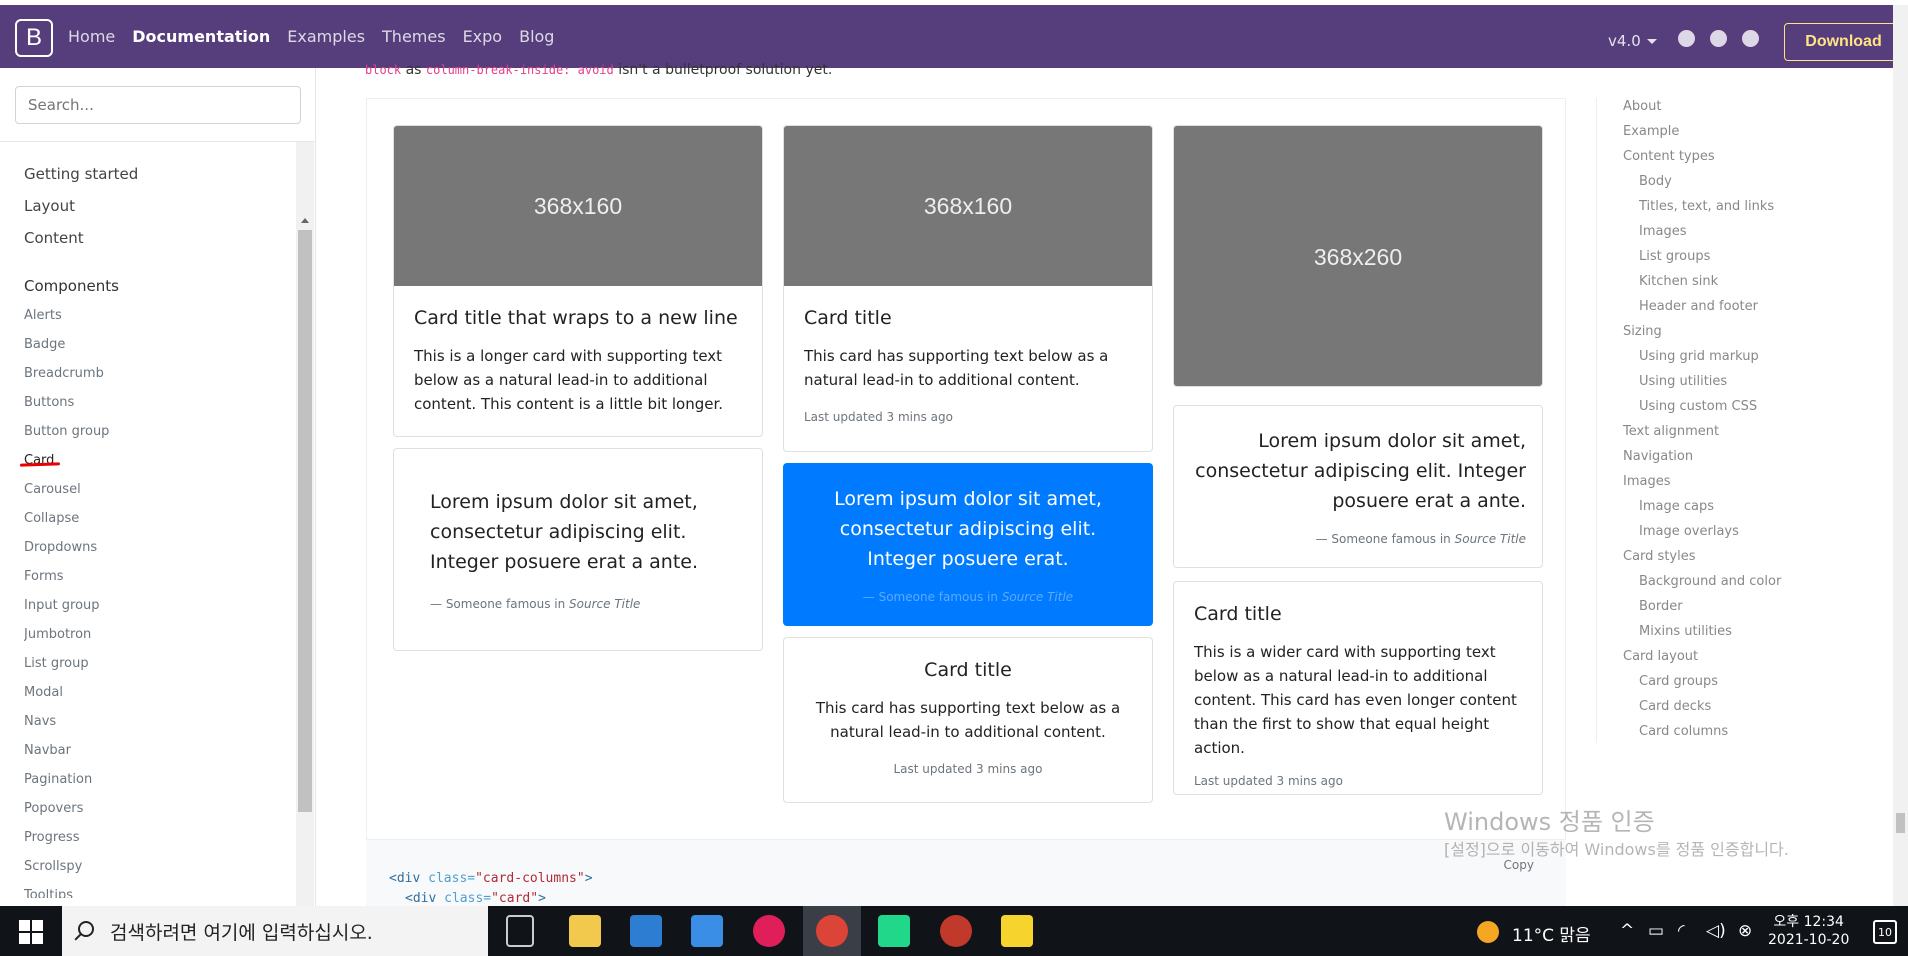  I want to click on windows-start-icon, so click(31, 932).